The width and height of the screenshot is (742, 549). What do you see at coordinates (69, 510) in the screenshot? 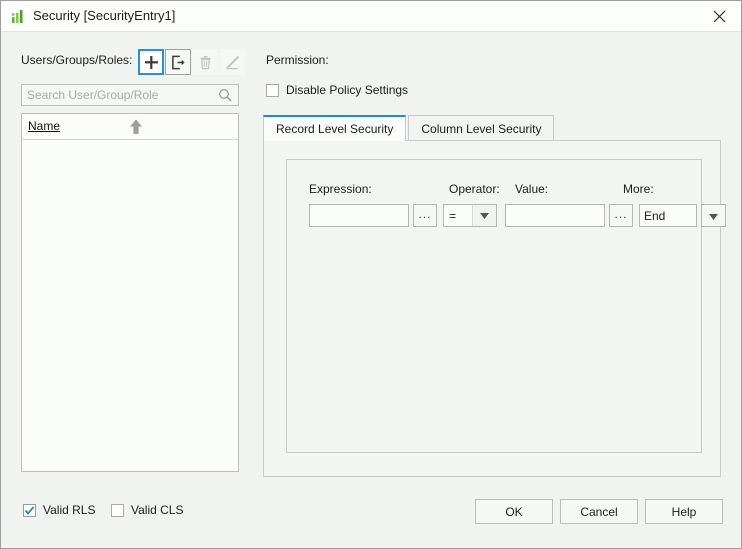
I see `valid-rls-label: Valid RLS` at bounding box center [69, 510].